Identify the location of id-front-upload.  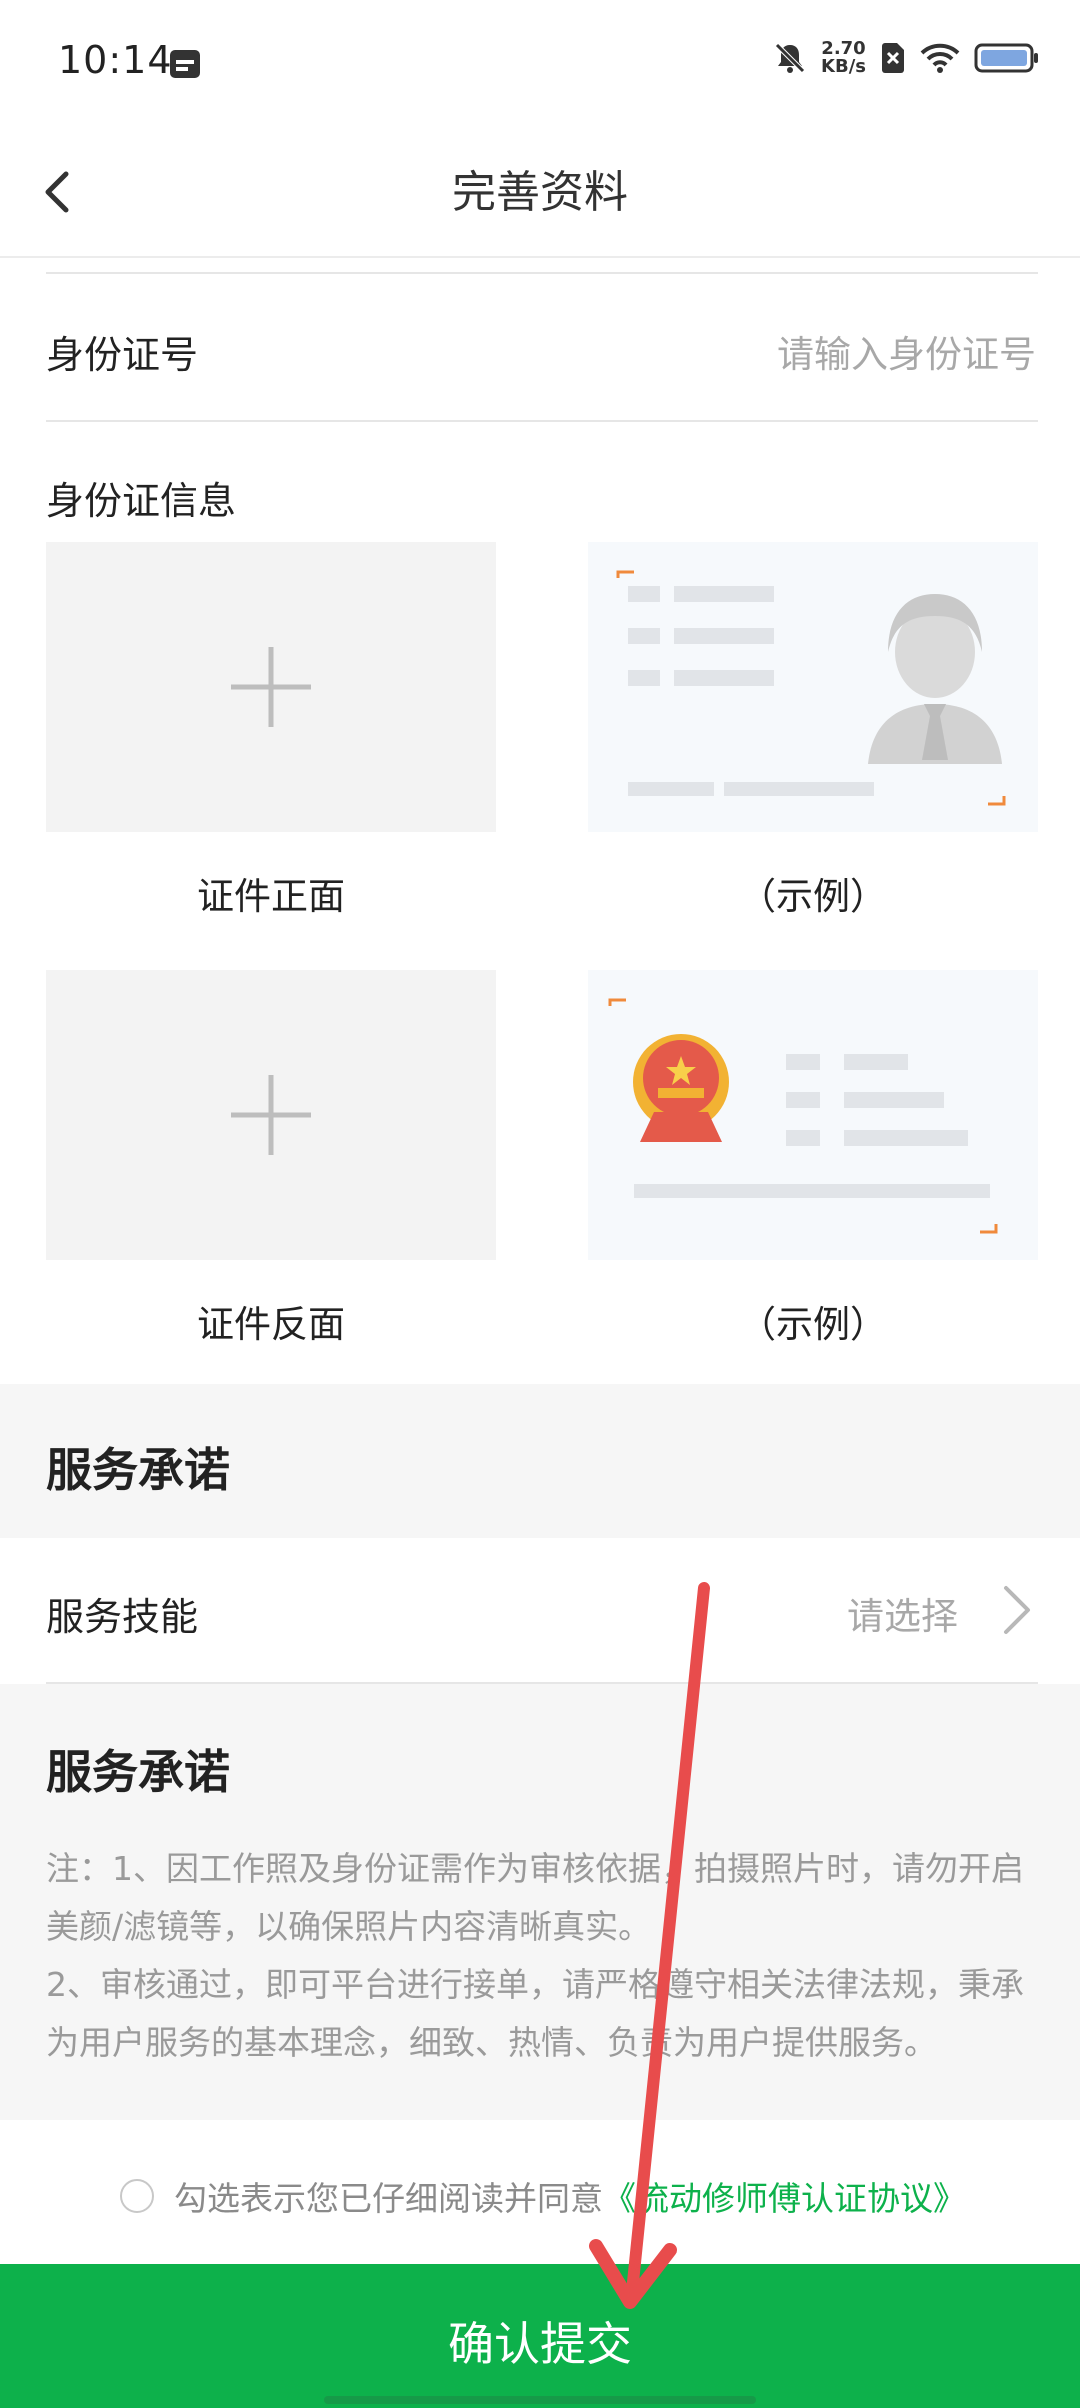
(271, 687).